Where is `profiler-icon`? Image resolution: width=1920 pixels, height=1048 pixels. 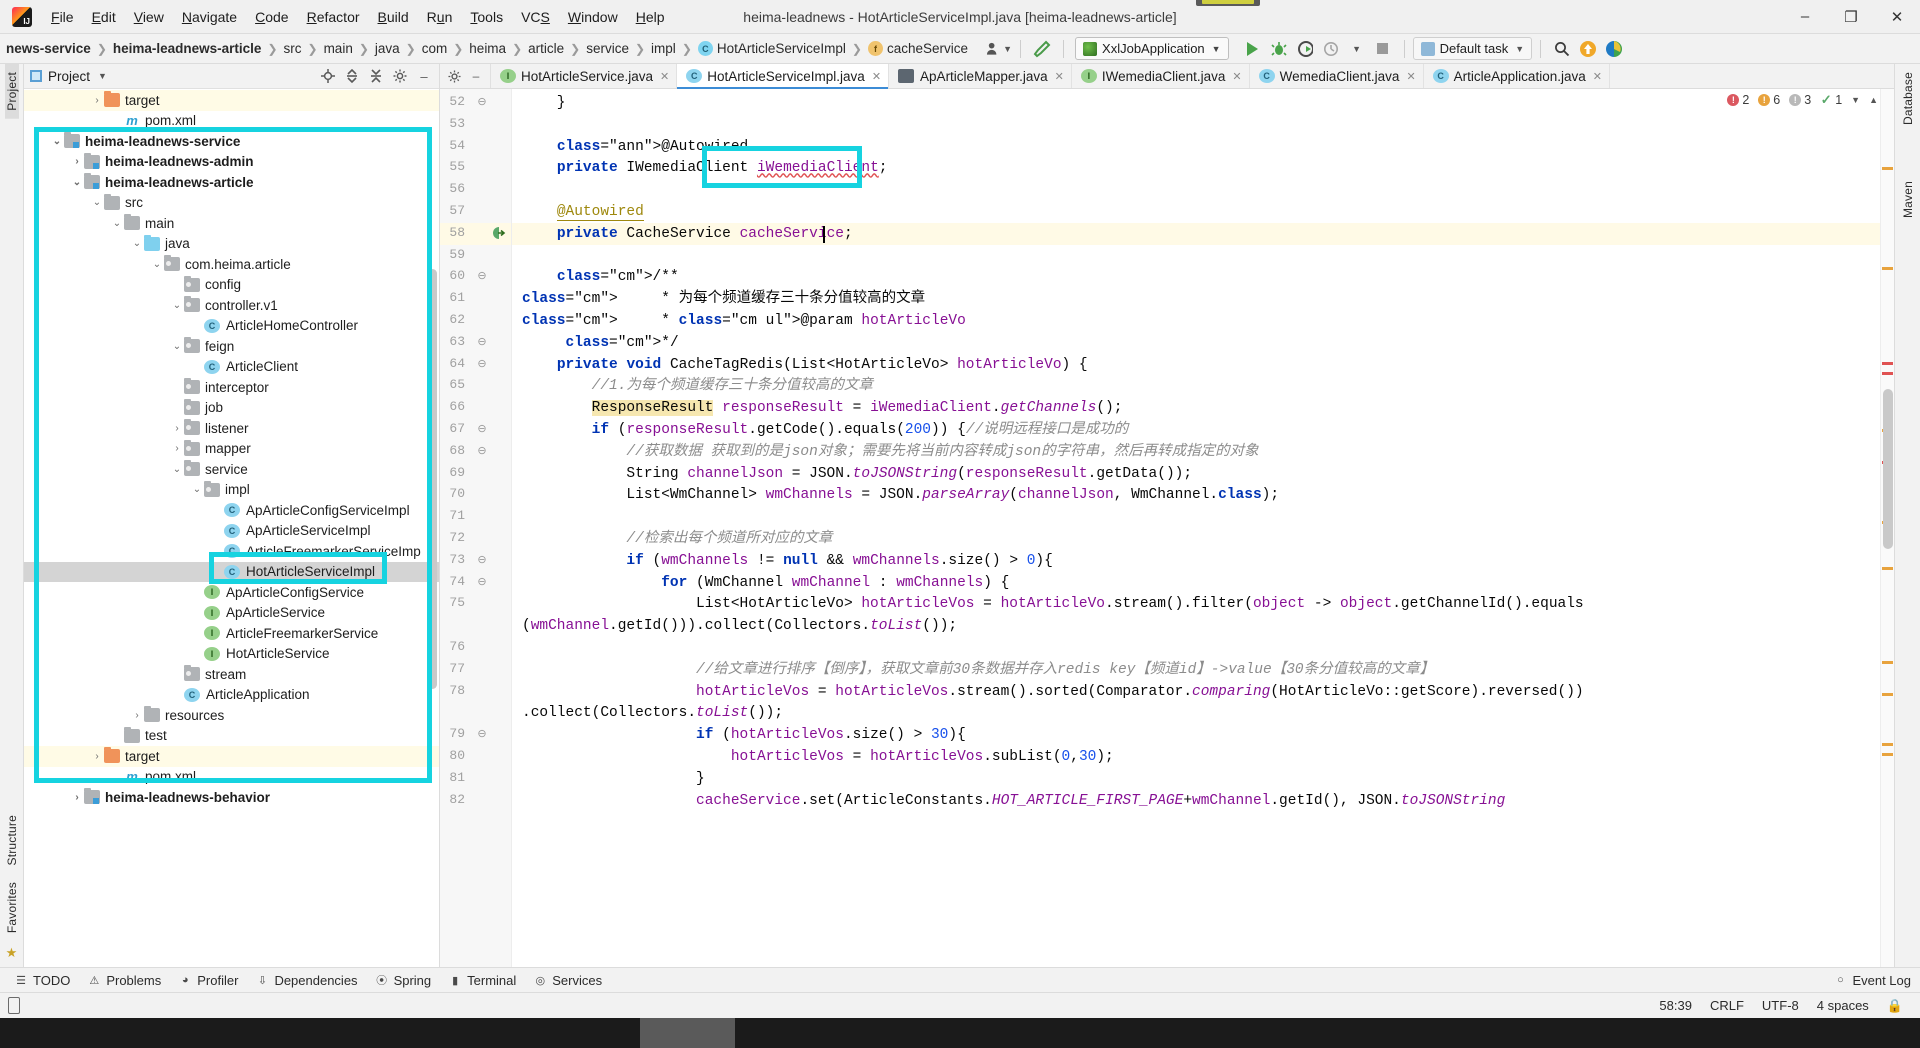
profiler-icon is located at coordinates (1331, 49).